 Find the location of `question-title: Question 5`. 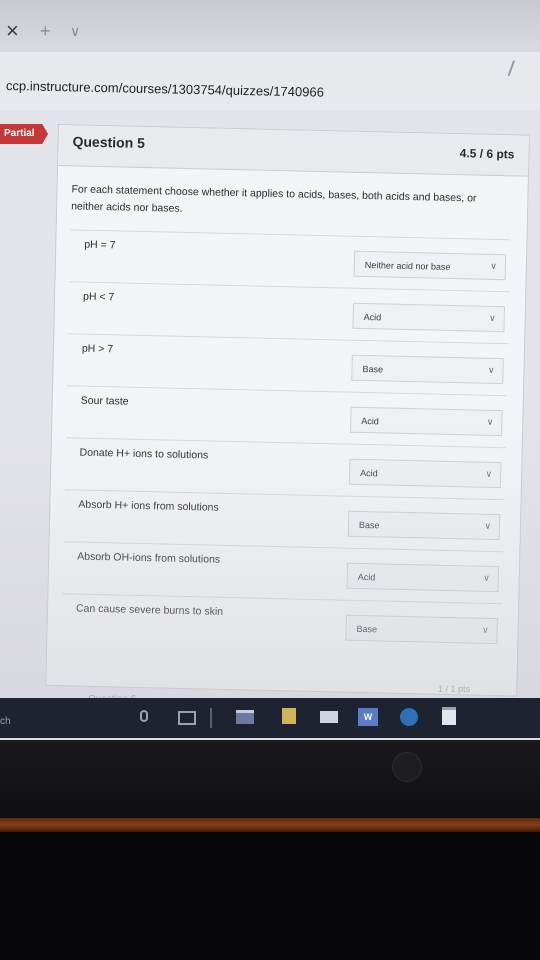

question-title: Question 5 is located at coordinates (109, 142).